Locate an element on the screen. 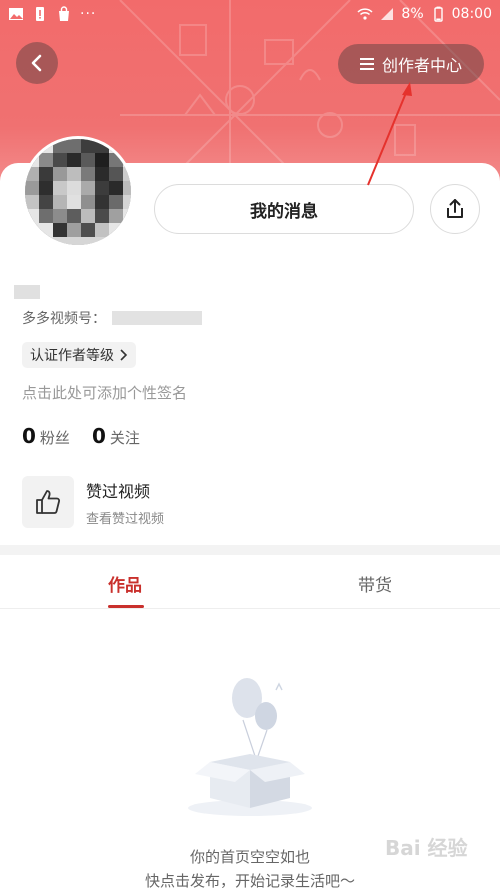 This screenshot has height=889, width=500. back-button is located at coordinates (37, 63).